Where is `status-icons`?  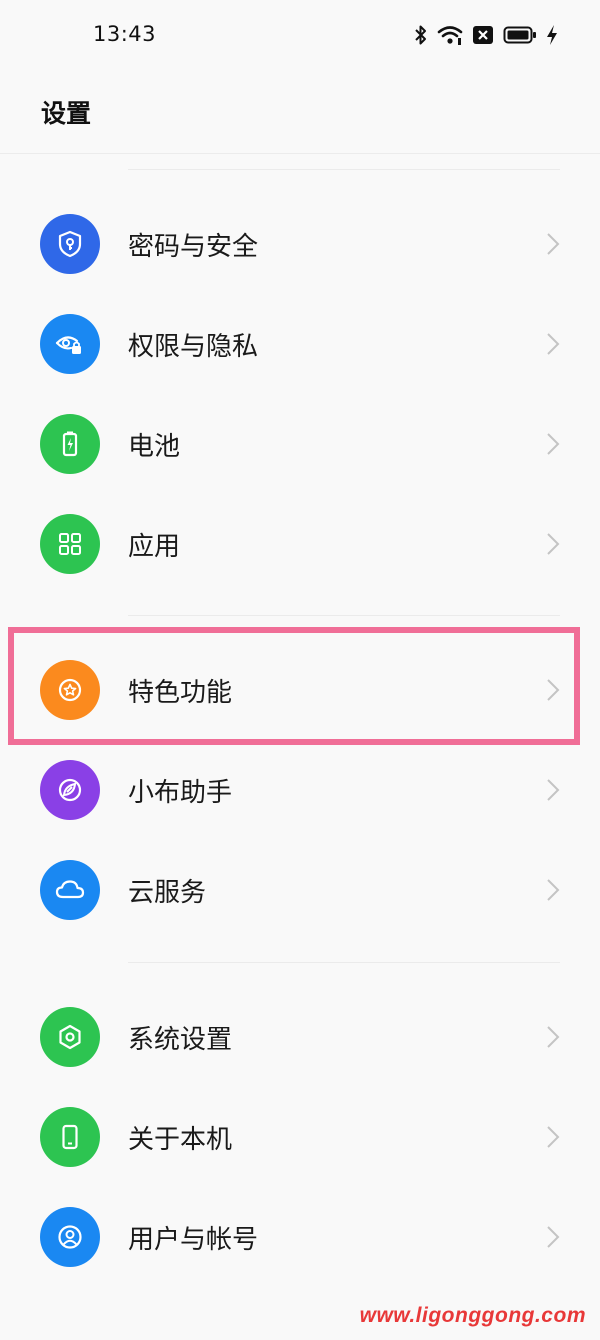 status-icons is located at coordinates (486, 35).